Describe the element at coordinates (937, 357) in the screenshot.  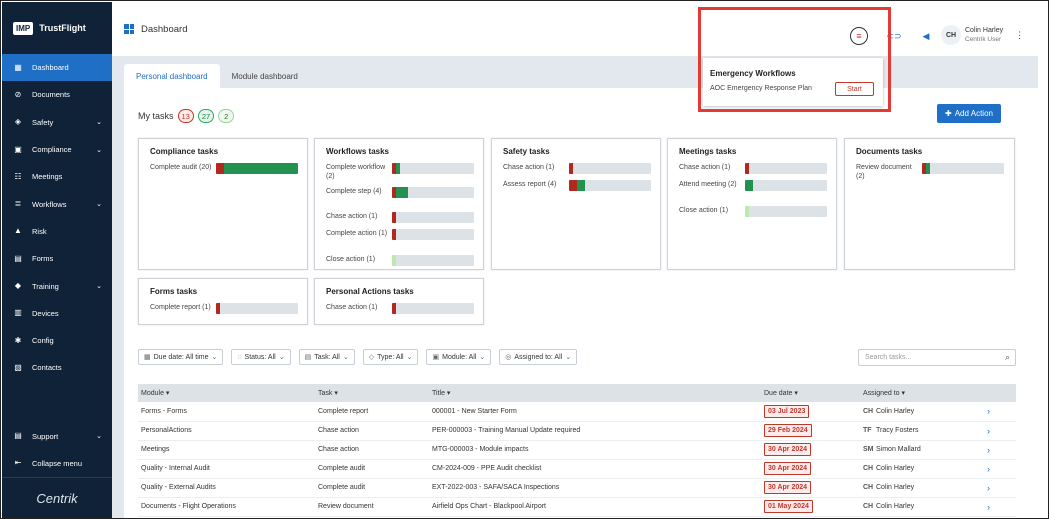
I see `search-input: Search tasks... ⌕` at that location.